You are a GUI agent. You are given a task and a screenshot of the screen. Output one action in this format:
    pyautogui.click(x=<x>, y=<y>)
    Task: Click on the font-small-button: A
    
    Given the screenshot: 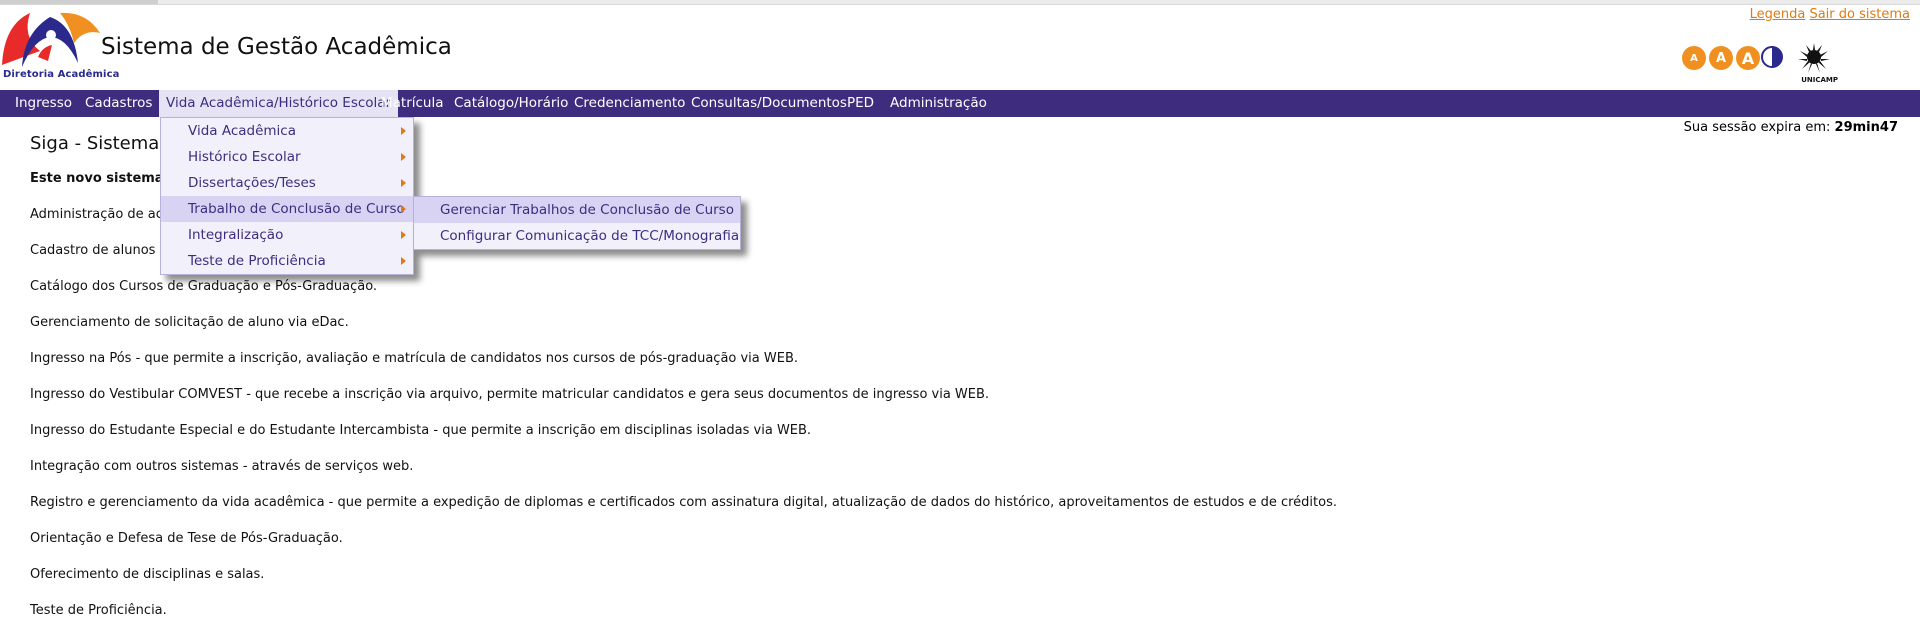 What is the action you would take?
    pyautogui.click(x=1694, y=58)
    